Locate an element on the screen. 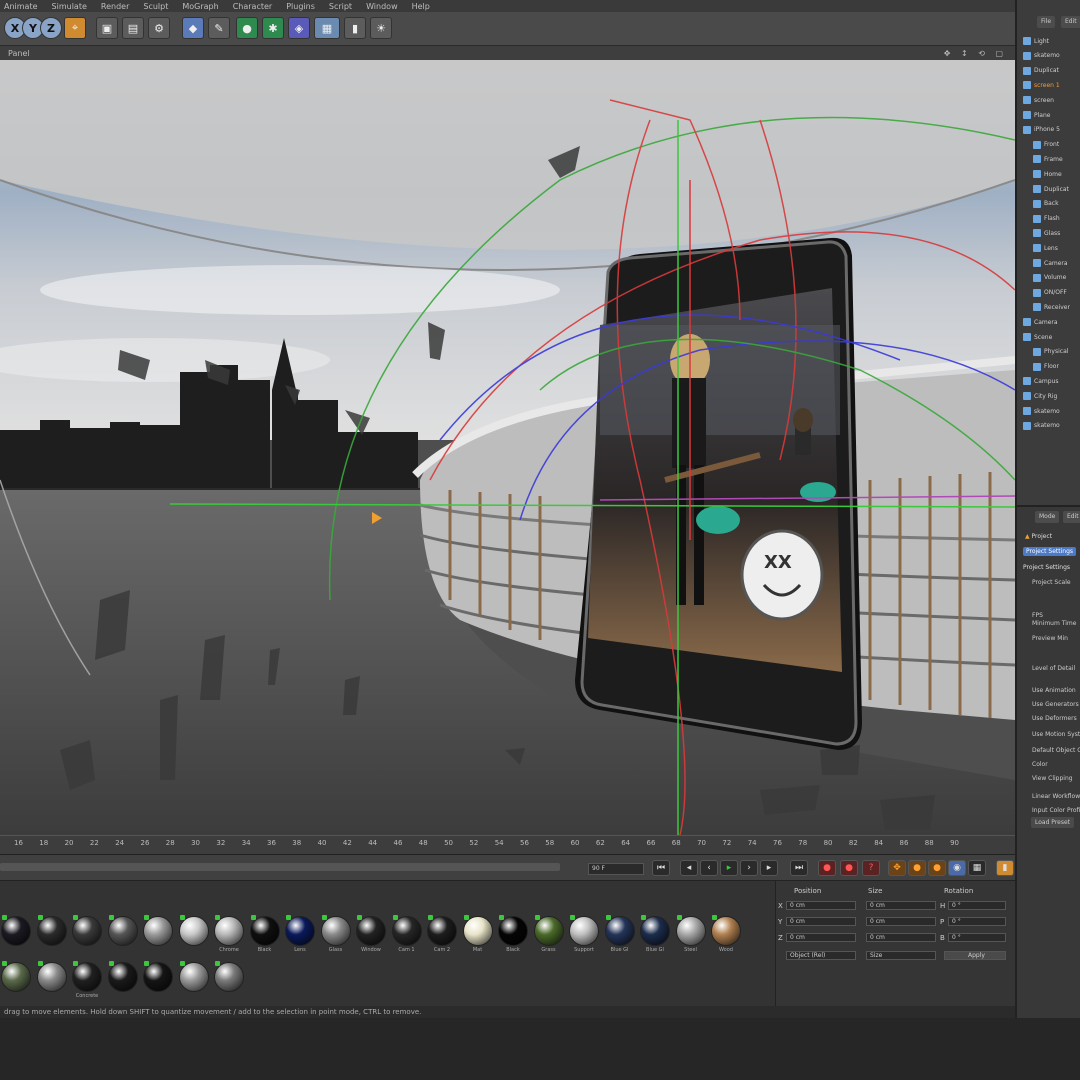 The width and height of the screenshot is (1080, 1080). material-swatch: Concrete is located at coordinates (87, 982).